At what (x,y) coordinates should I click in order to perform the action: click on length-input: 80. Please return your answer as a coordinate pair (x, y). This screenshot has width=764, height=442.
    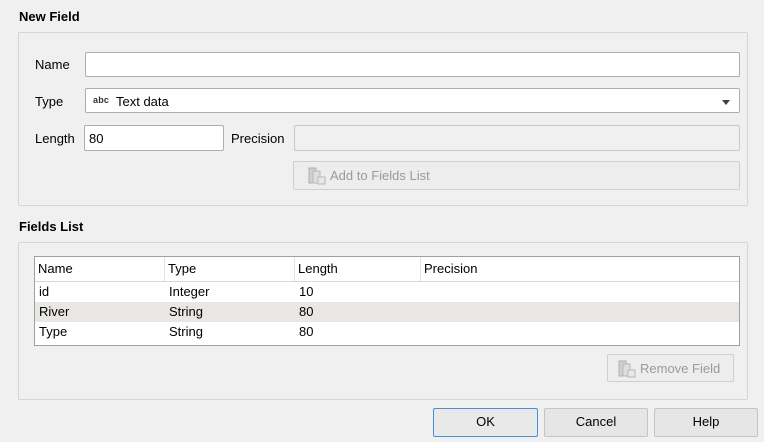
    Looking at the image, I should click on (154, 138).